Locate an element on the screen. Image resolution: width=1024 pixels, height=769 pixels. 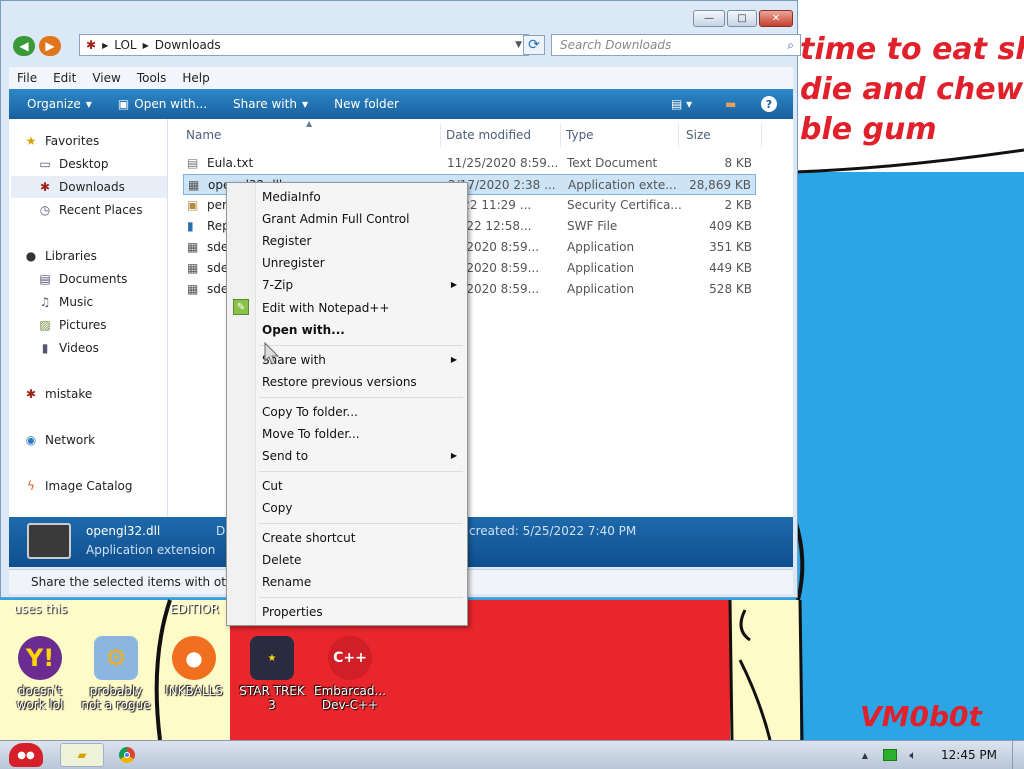
new-folder-button: New folder is located at coordinates (366, 104).